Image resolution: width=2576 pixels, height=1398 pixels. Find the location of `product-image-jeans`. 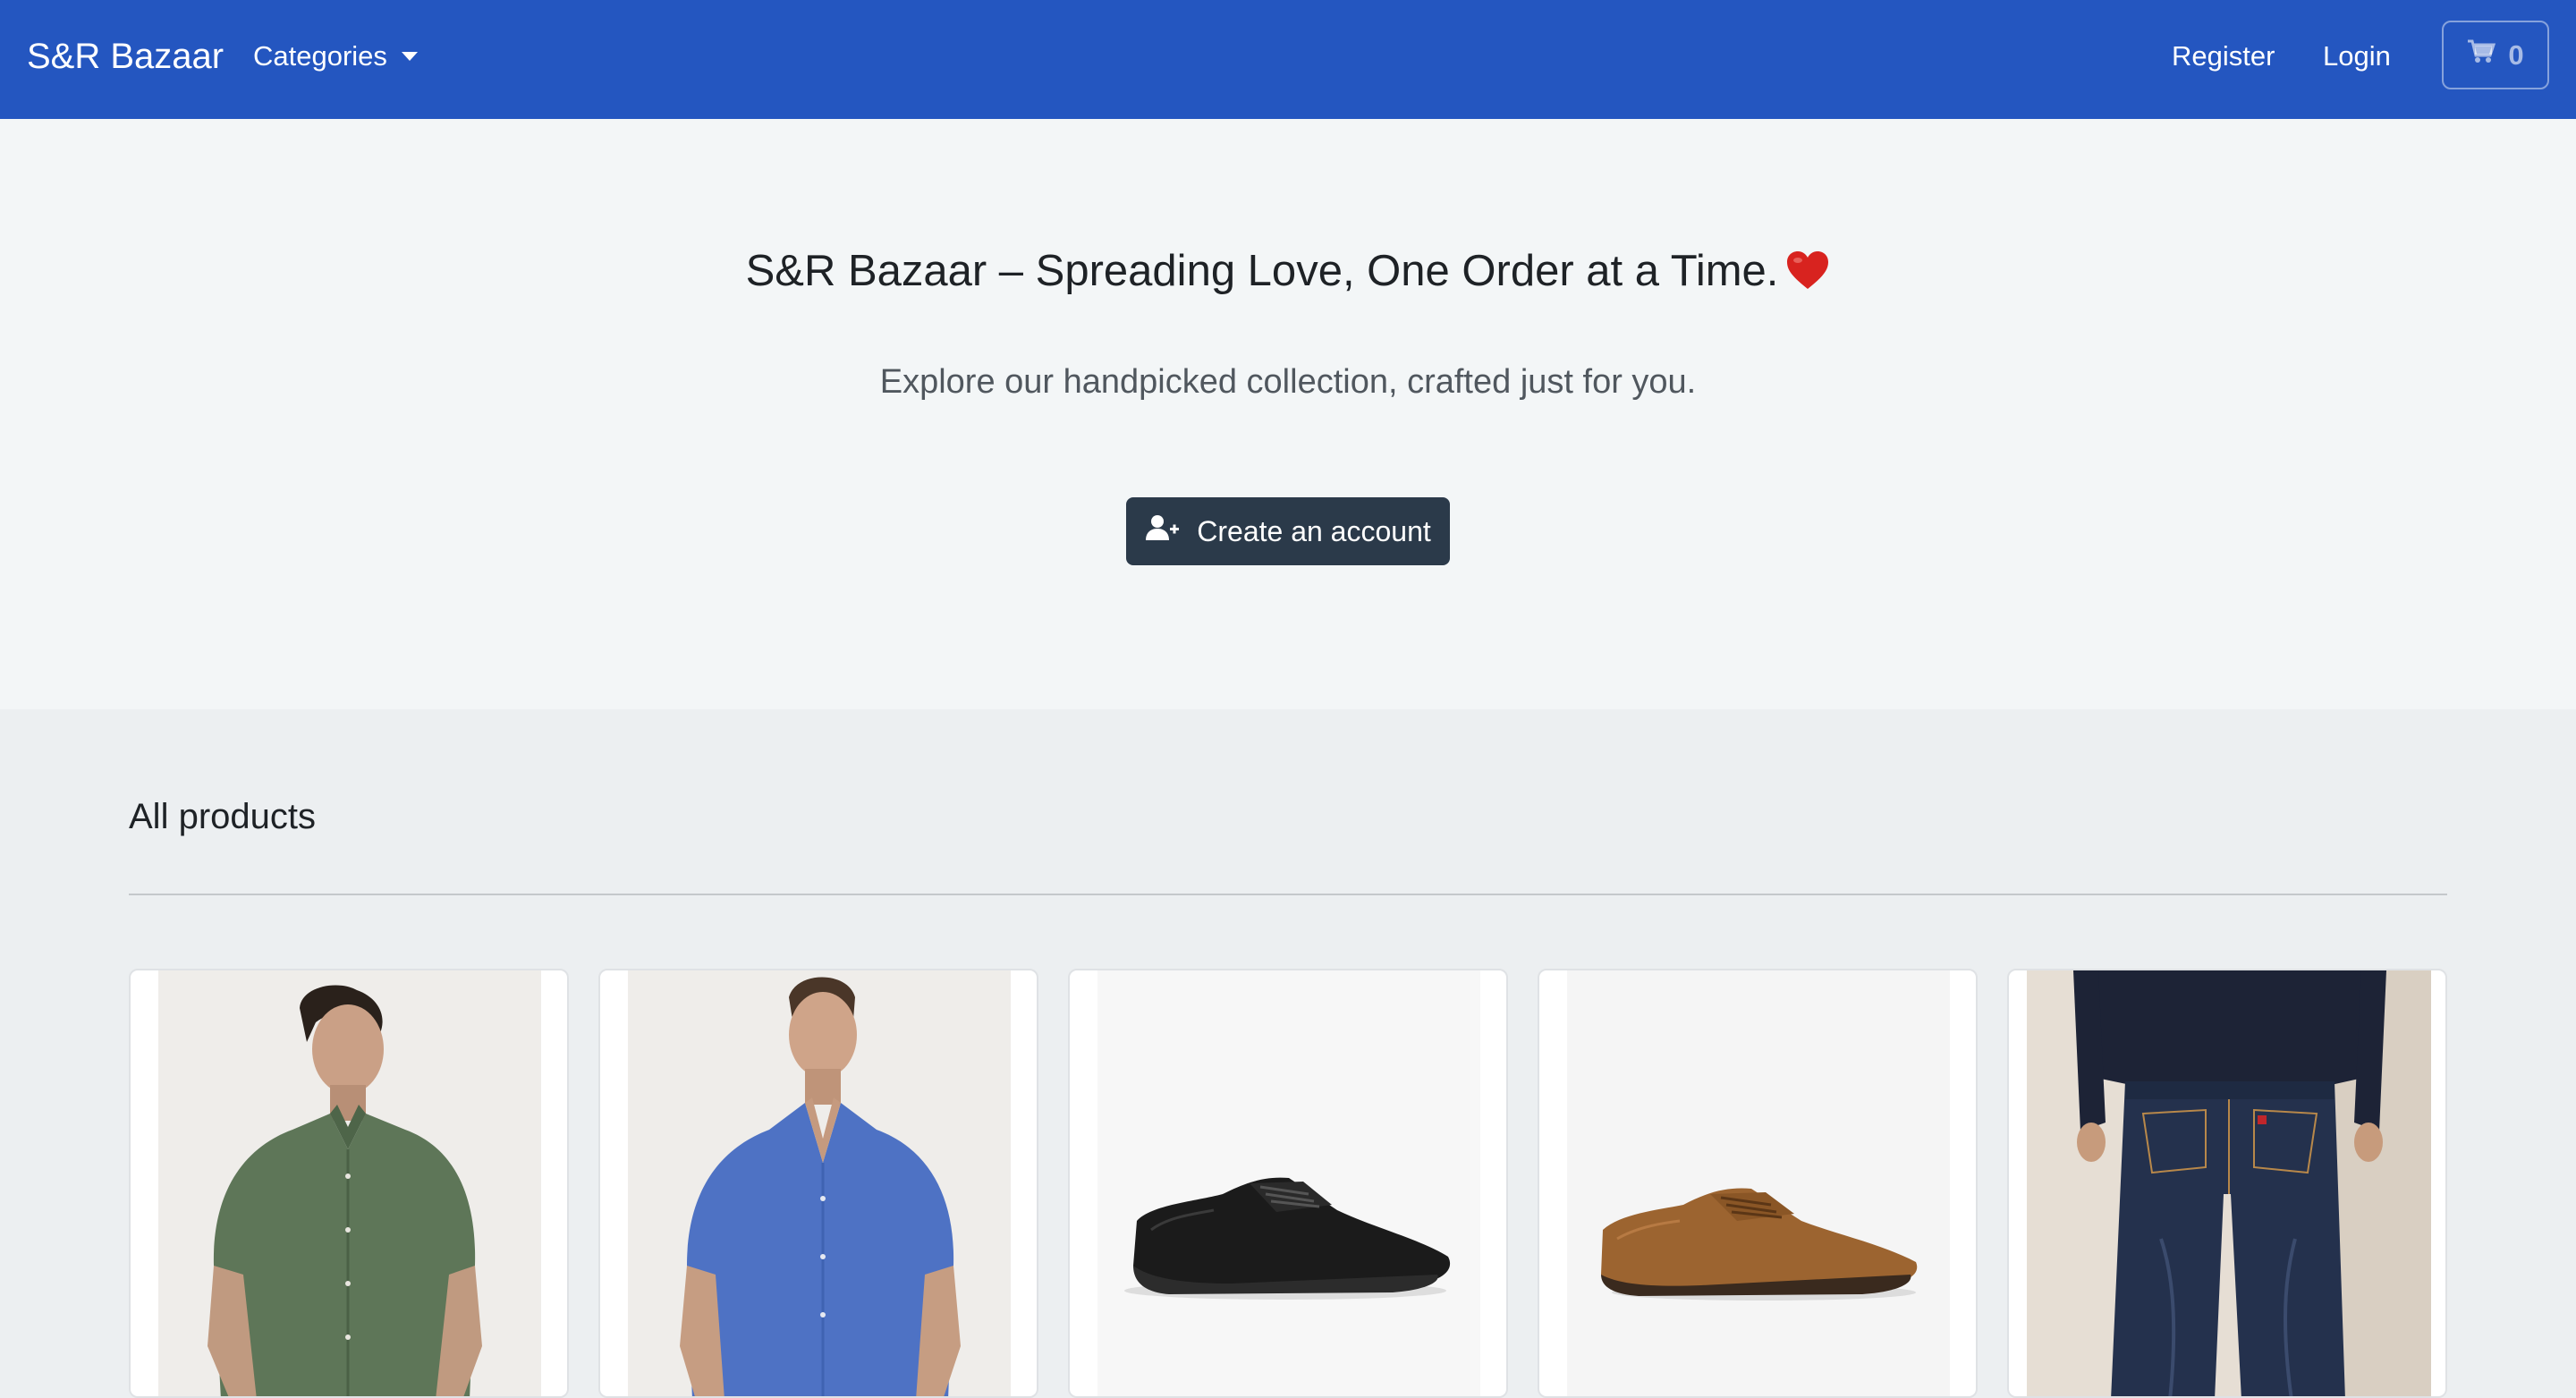

product-image-jeans is located at coordinates (2229, 1183).